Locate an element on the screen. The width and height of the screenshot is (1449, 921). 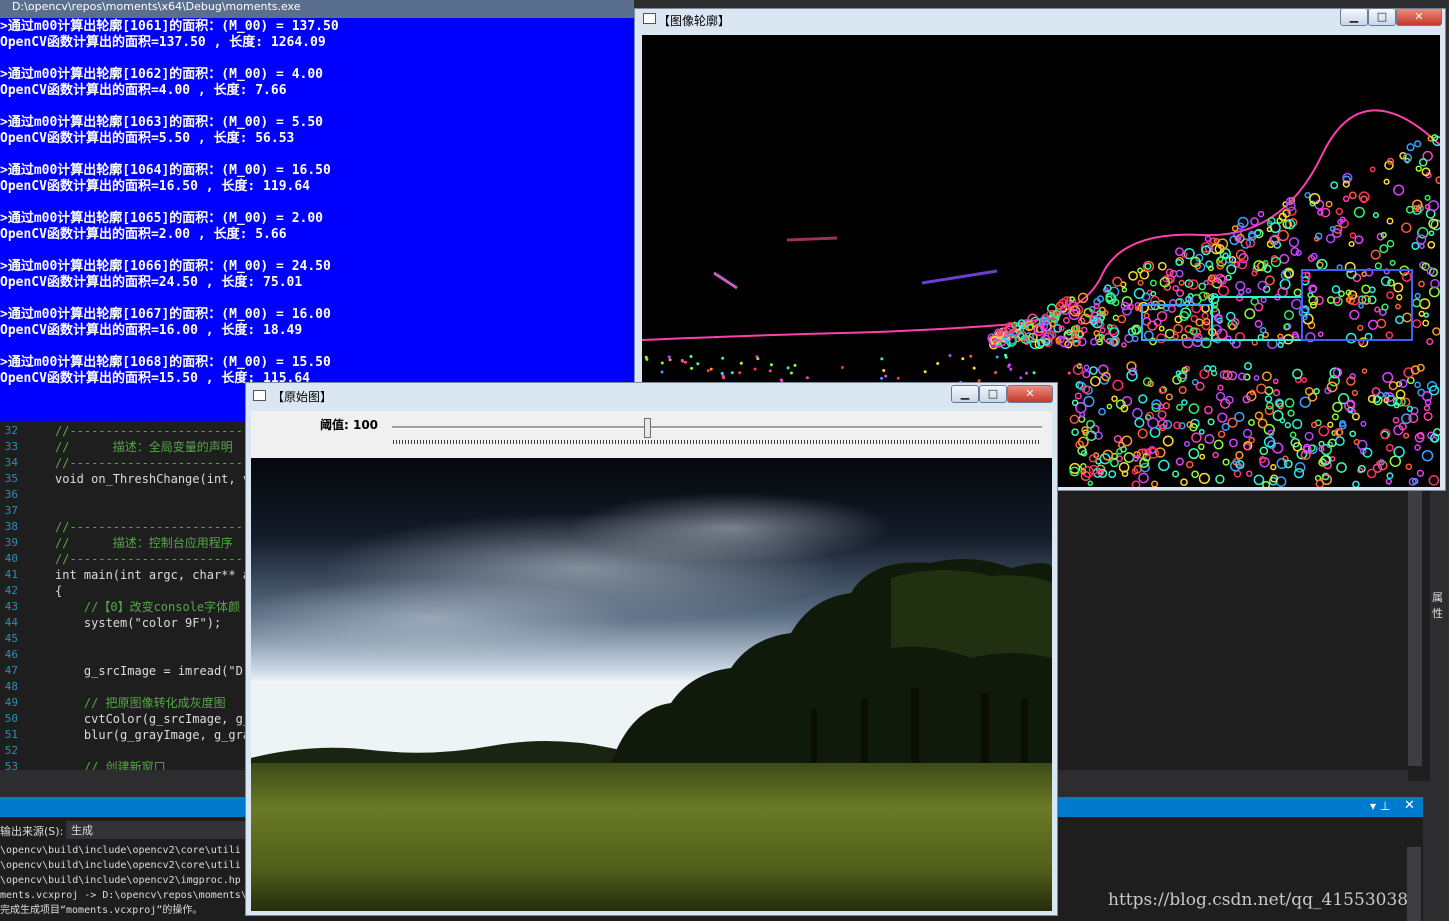
ide-side-panel: 属性 is located at coordinates (1439, 671).